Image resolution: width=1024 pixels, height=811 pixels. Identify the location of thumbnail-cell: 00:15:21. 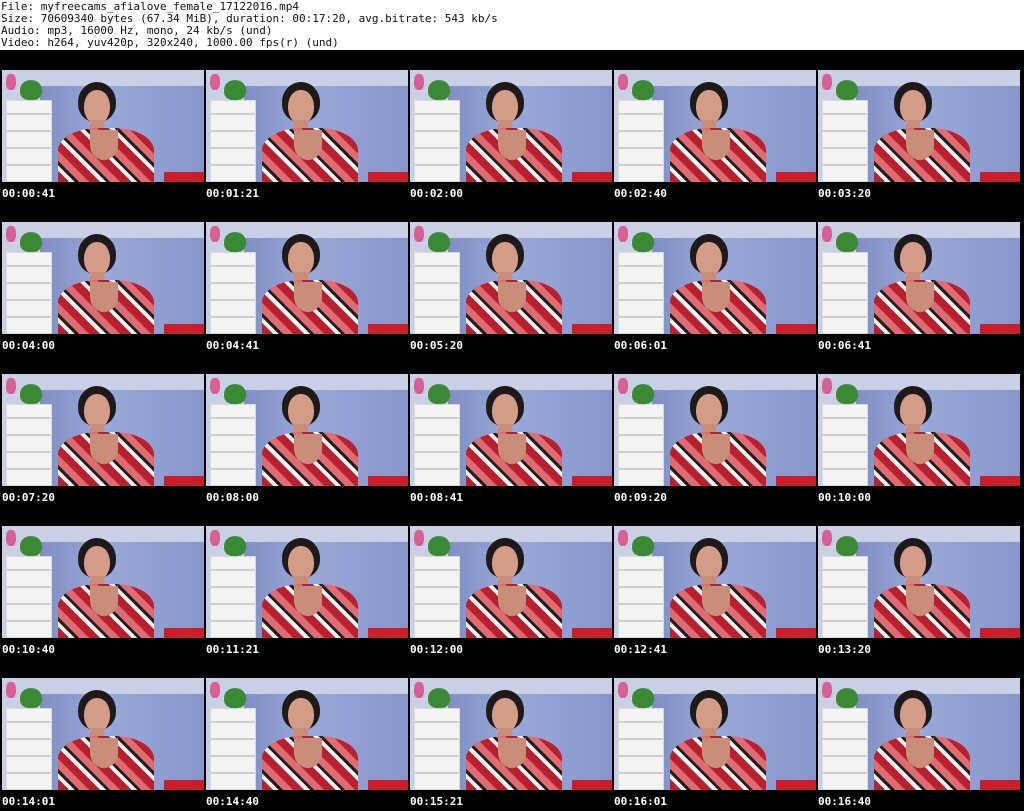
(510, 734).